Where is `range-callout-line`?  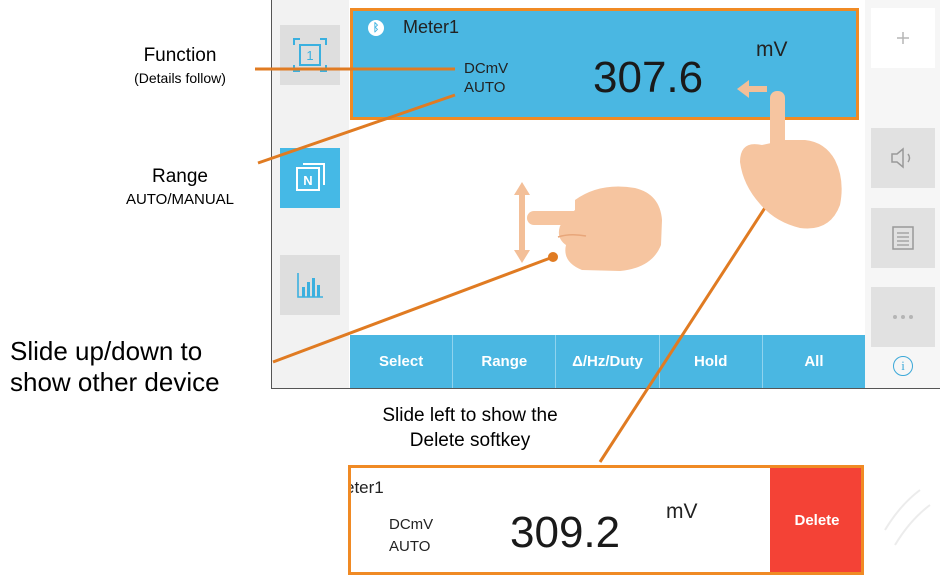 range-callout-line is located at coordinates (356, 129).